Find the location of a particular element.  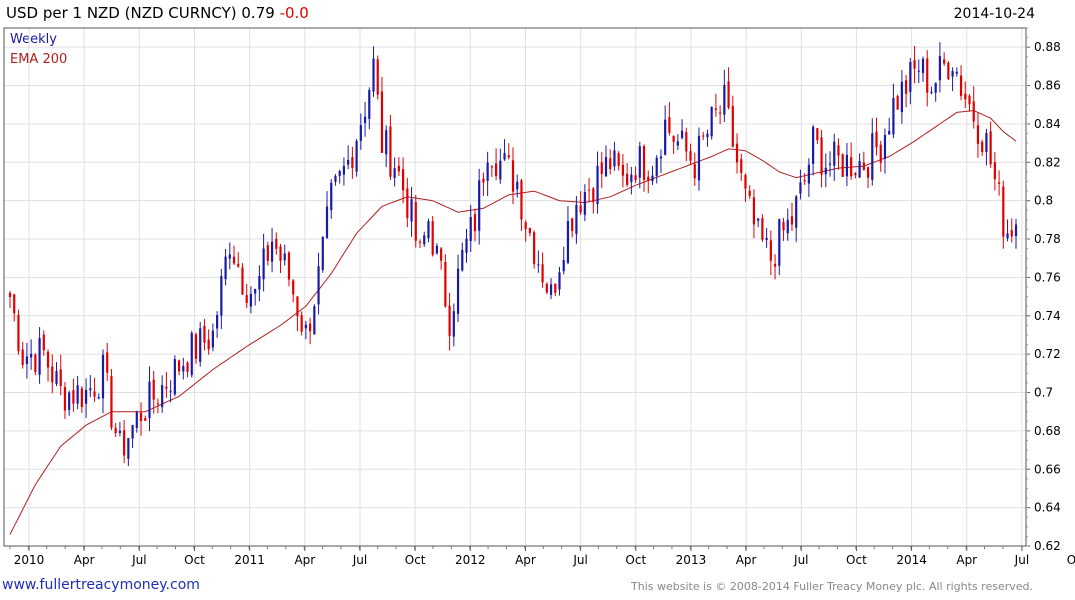

x-tick-label: 2013 is located at coordinates (691, 560).